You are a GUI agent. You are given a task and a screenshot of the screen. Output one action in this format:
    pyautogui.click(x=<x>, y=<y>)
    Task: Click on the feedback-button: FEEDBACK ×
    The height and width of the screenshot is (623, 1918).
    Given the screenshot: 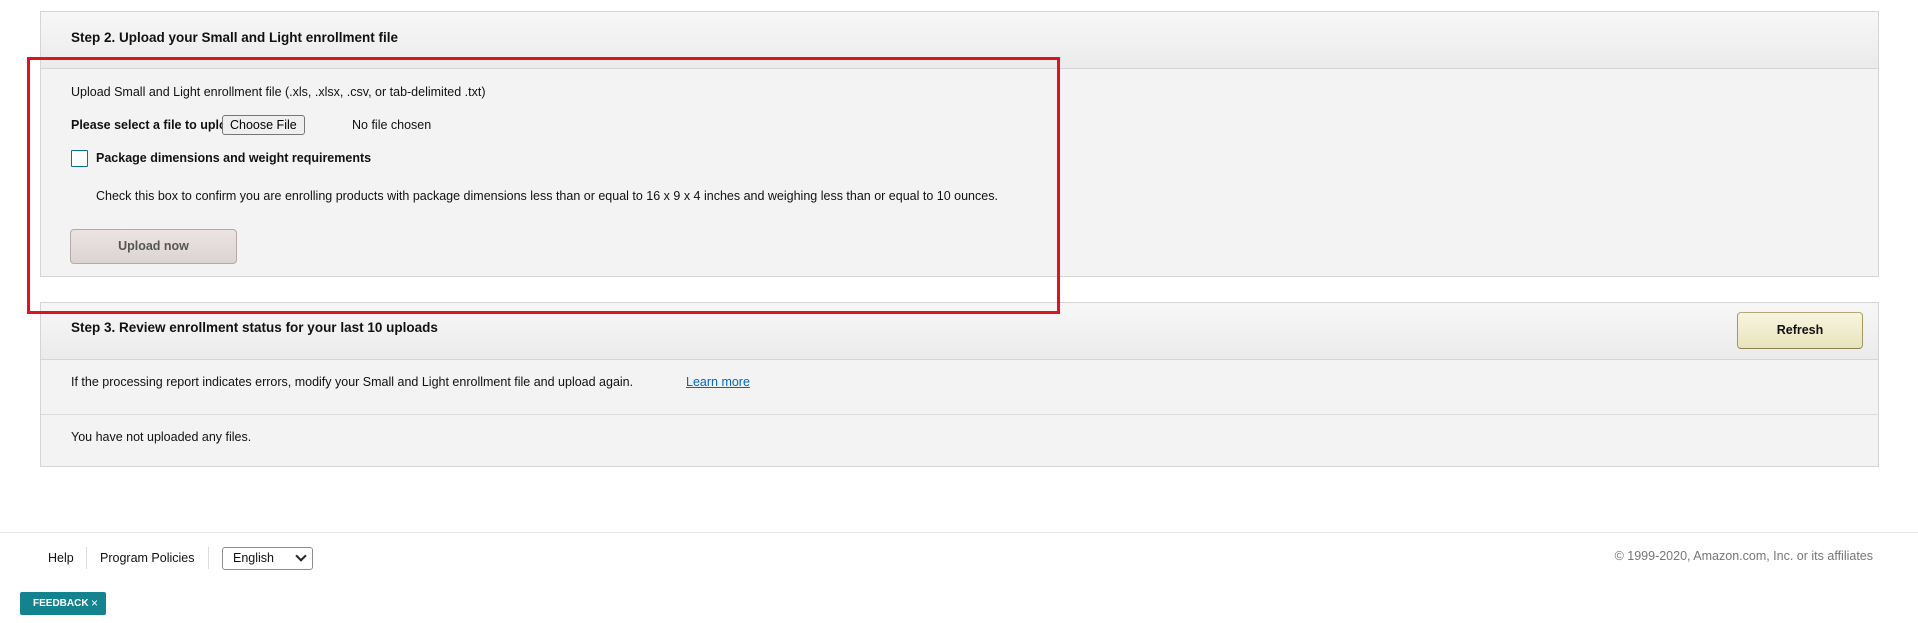 What is the action you would take?
    pyautogui.click(x=63, y=603)
    